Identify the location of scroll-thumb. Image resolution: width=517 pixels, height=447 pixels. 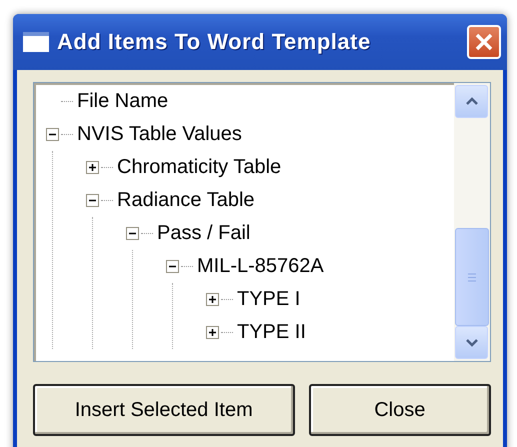
(472, 277).